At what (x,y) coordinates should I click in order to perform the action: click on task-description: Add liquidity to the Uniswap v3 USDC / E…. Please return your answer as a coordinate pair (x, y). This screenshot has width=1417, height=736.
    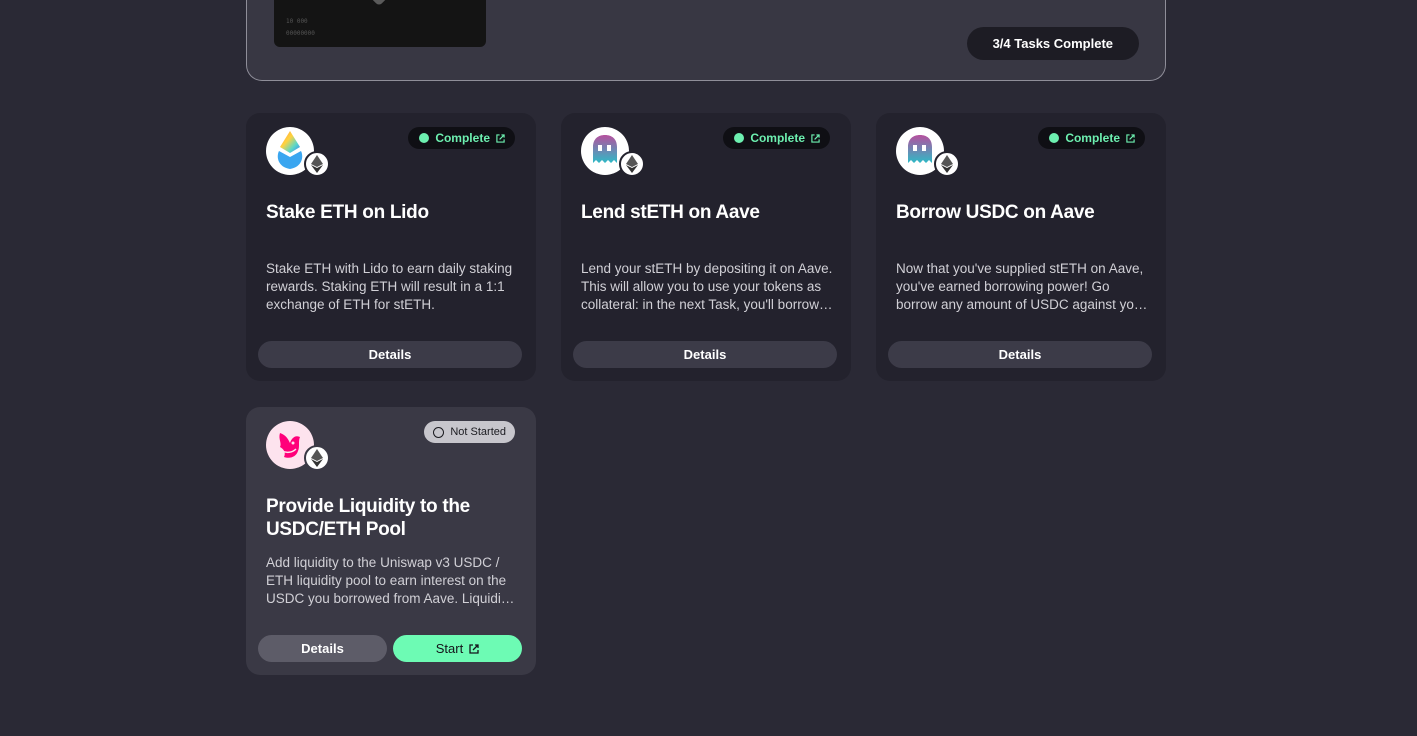
    Looking at the image, I should click on (389, 580).